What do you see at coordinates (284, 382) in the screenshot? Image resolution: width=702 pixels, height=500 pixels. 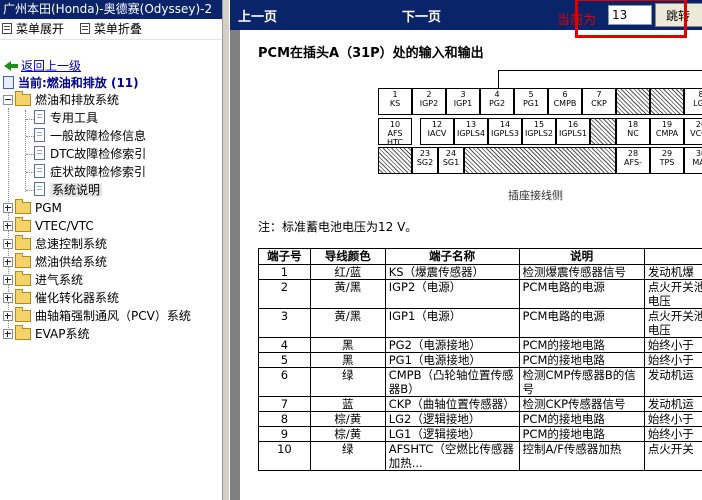 I see `table-cell: 6` at bounding box center [284, 382].